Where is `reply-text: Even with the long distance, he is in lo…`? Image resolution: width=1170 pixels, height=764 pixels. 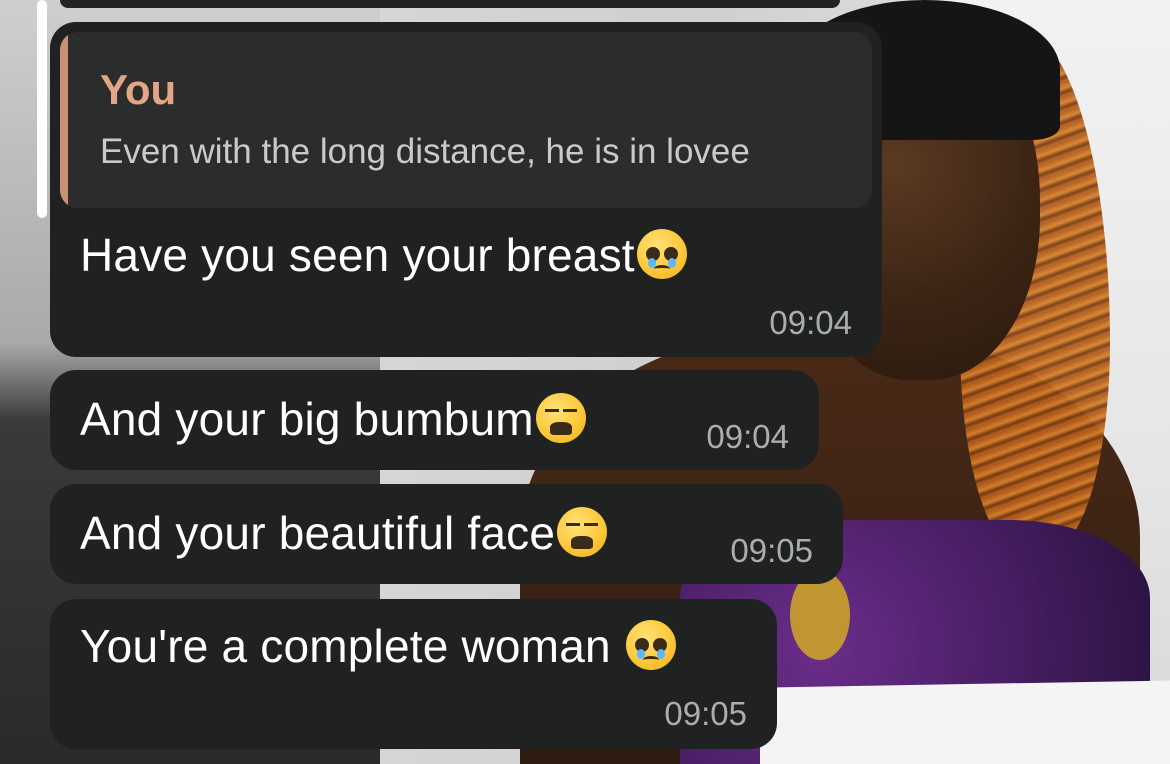 reply-text: Even with the long distance, he is in lo… is located at coordinates (425, 151).